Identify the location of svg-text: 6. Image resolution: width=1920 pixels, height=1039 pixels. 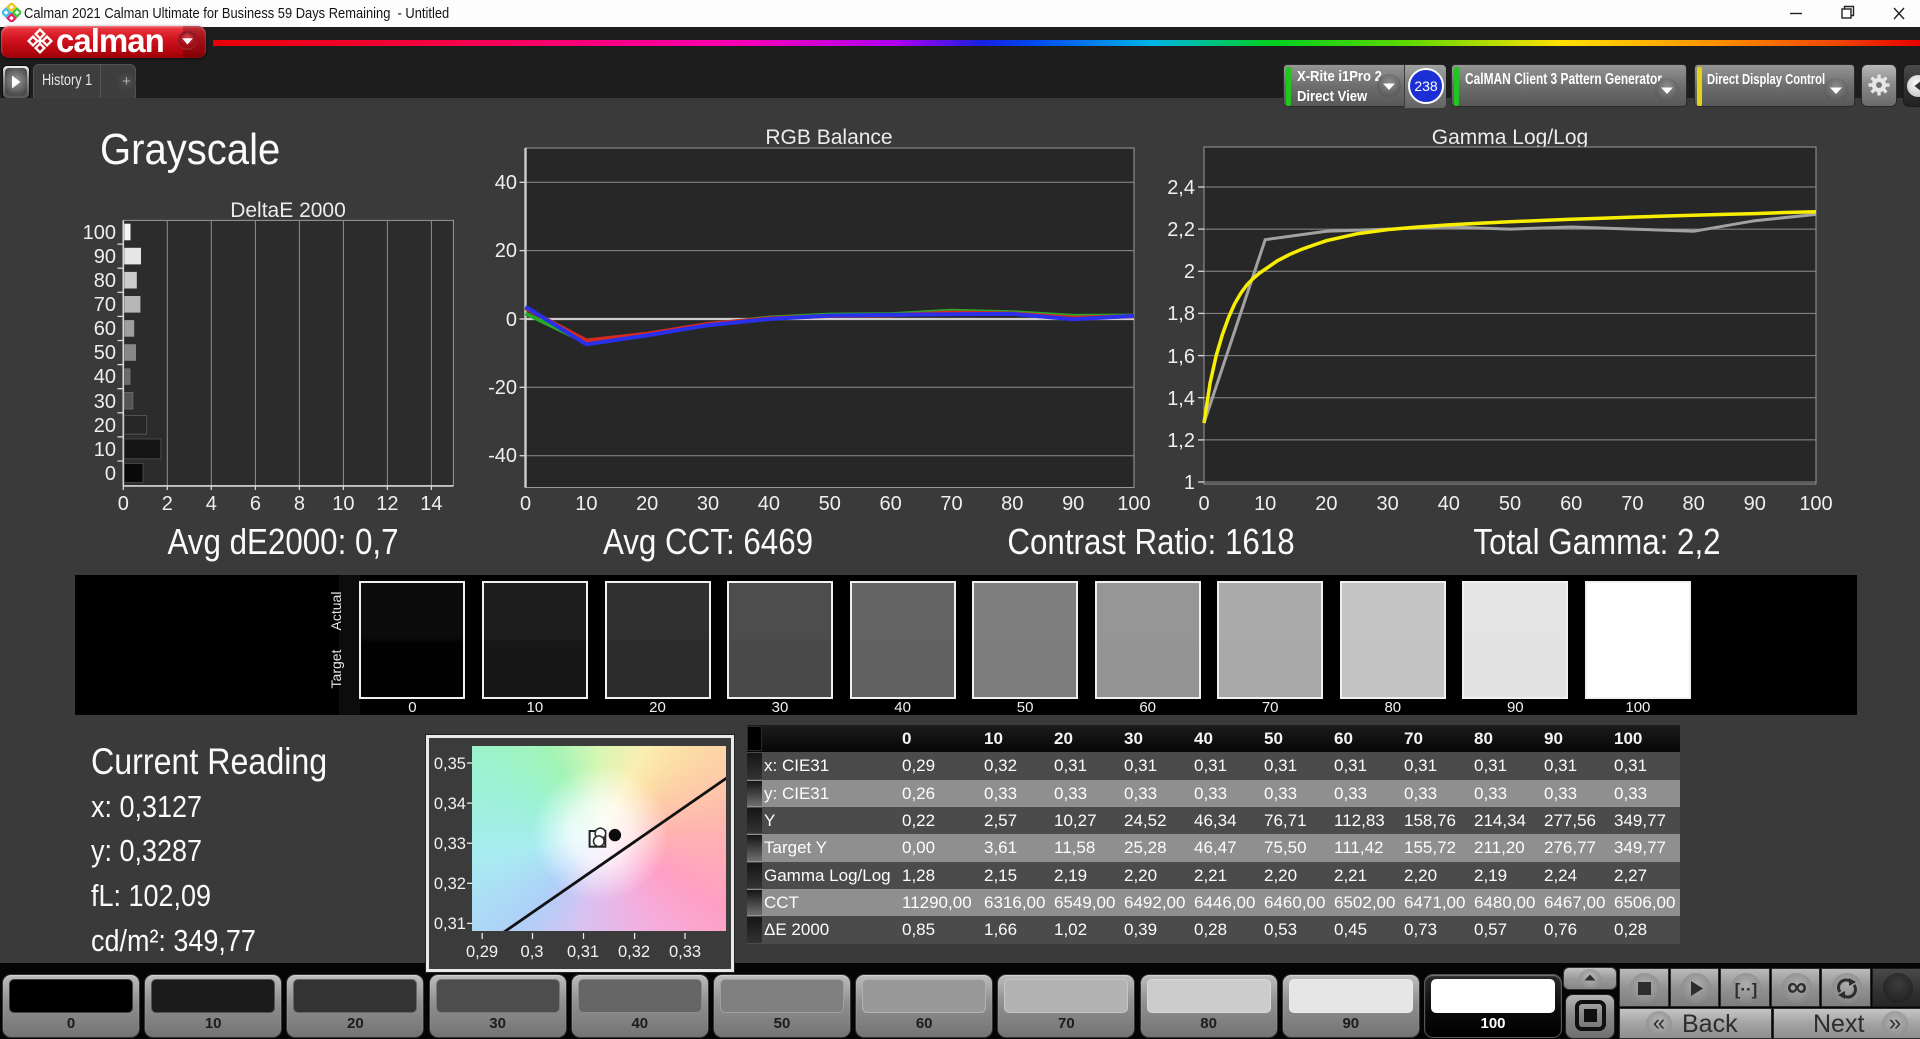
(255, 504).